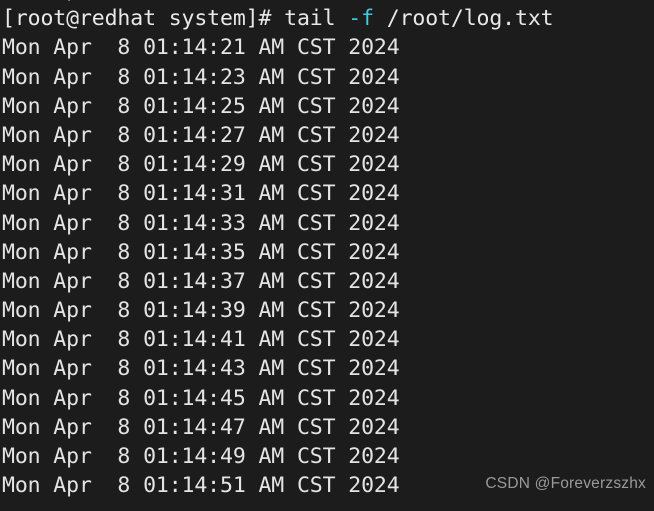 The height and width of the screenshot is (511, 654). I want to click on output-line: Mon Apr 8 01:14:41 AM CST 2024, so click(201, 340).